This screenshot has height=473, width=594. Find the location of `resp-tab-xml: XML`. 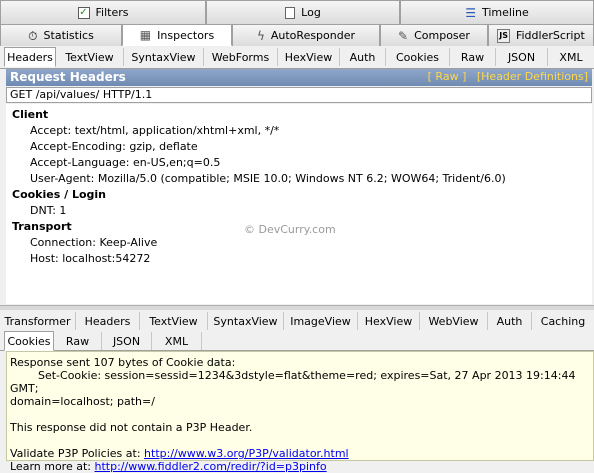

resp-tab-xml: XML is located at coordinates (177, 341).